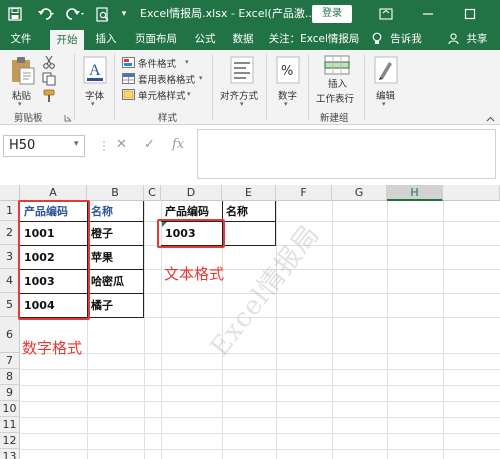  I want to click on conditional-format-dropdown-icon: ▾, so click(187, 62).